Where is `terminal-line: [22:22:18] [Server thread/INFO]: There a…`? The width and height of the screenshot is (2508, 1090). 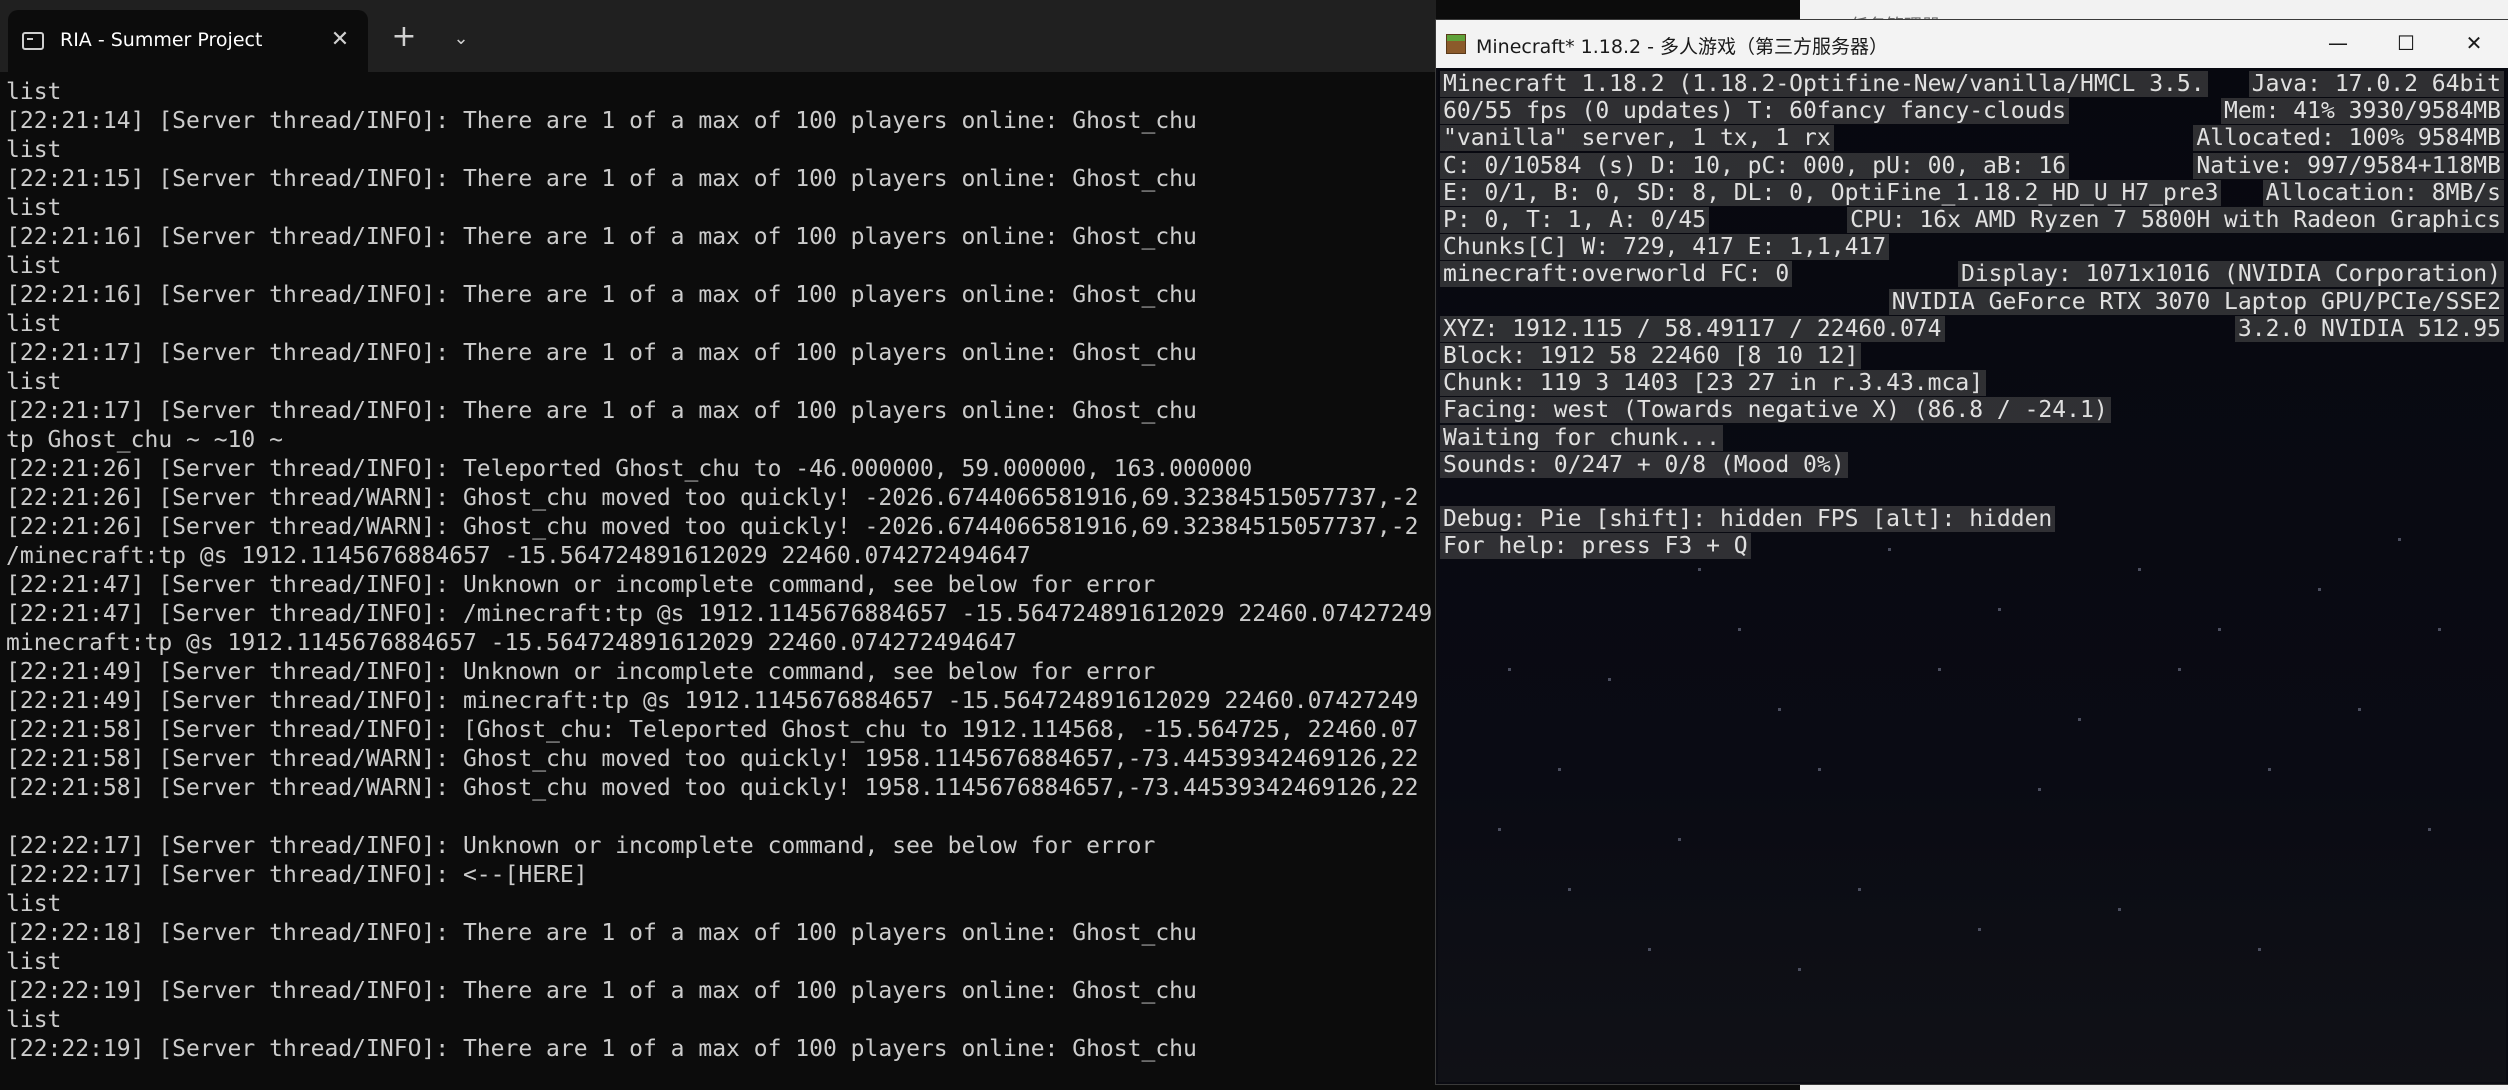 terminal-line: [22:22:18] [Server thread/INFO]: There a… is located at coordinates (601, 933).